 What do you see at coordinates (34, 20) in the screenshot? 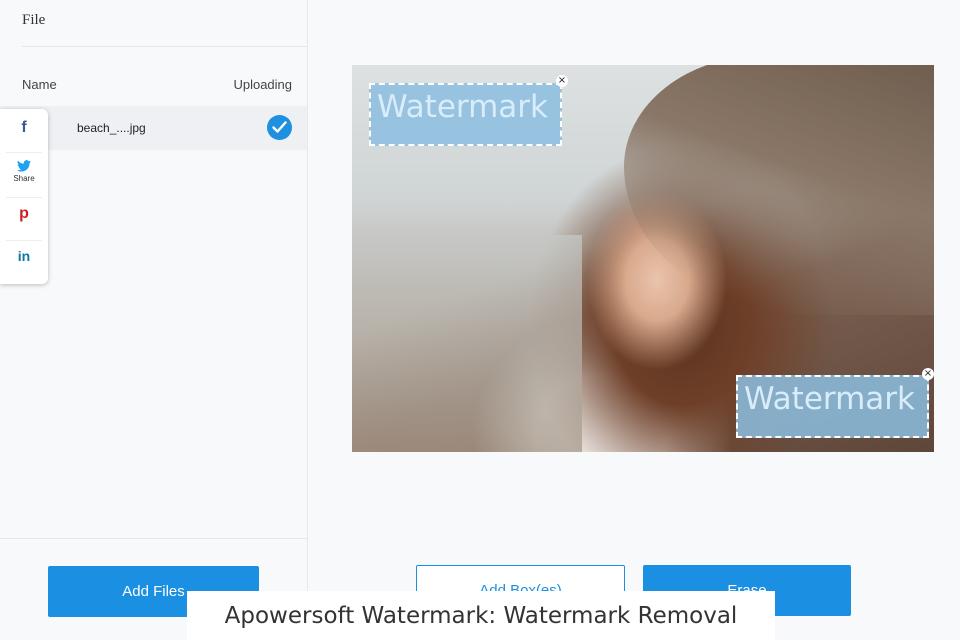
I see `panel-title: File` at bounding box center [34, 20].